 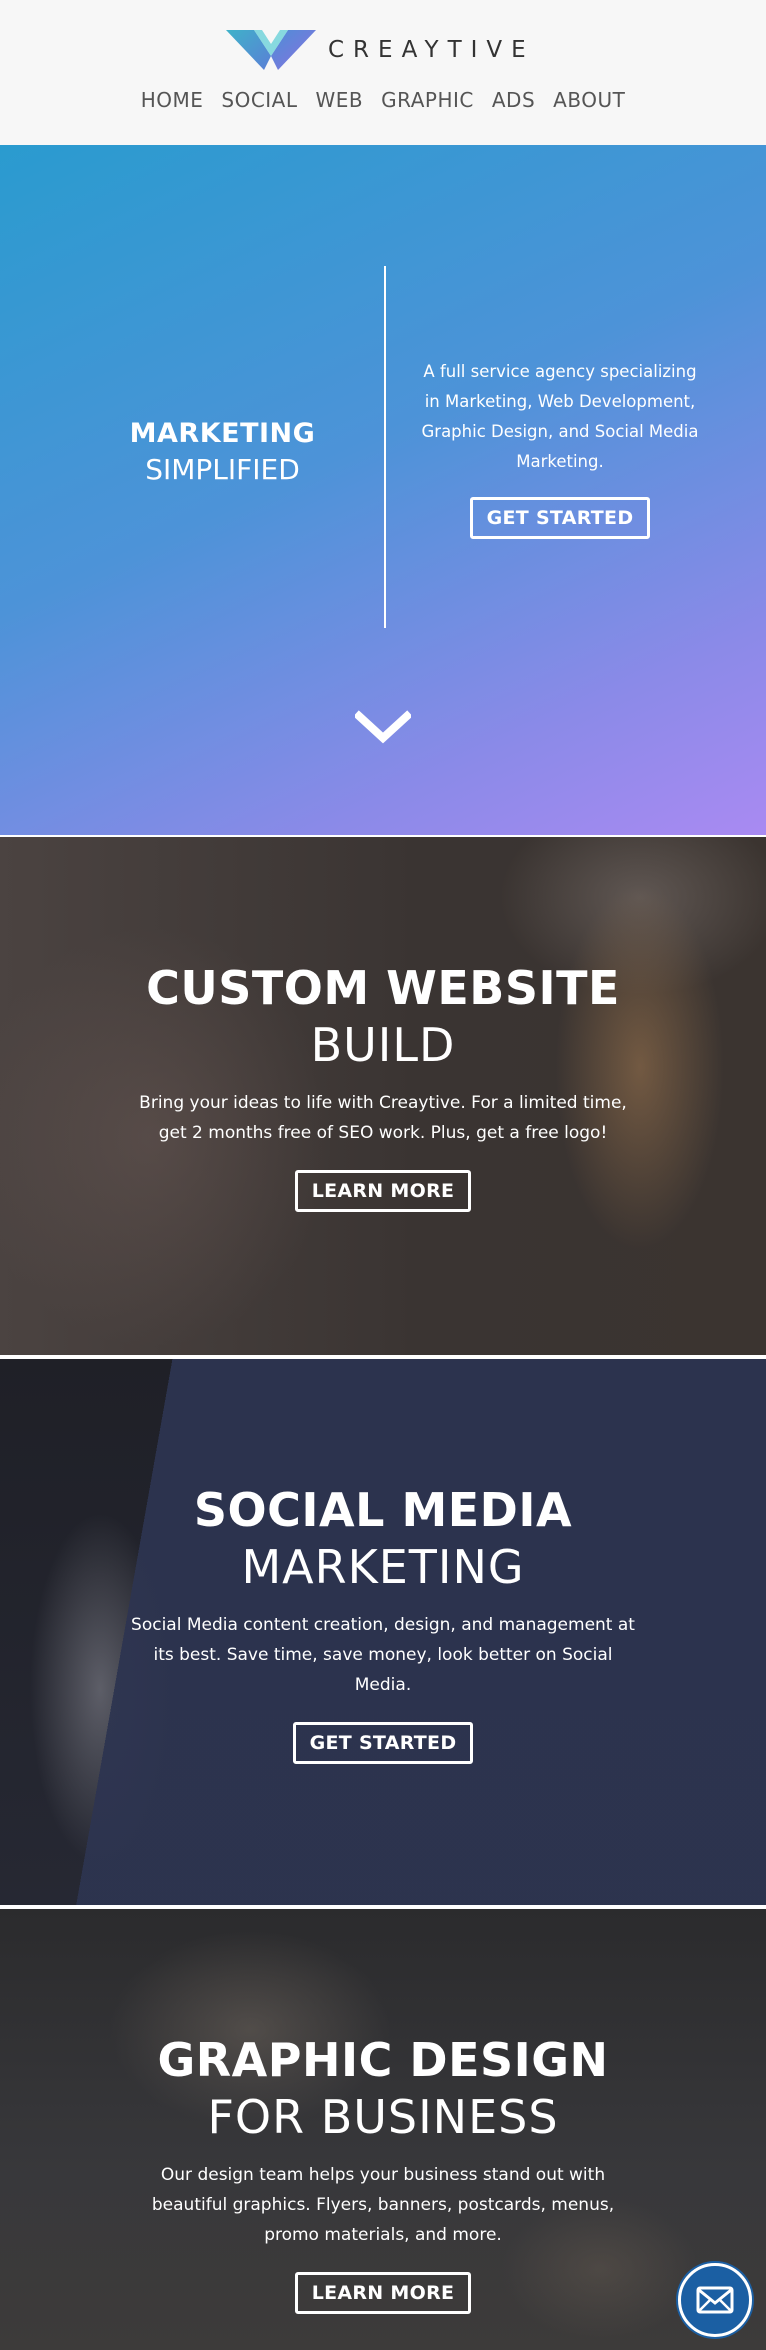 I want to click on nav-about: ABOUT, so click(x=589, y=100).